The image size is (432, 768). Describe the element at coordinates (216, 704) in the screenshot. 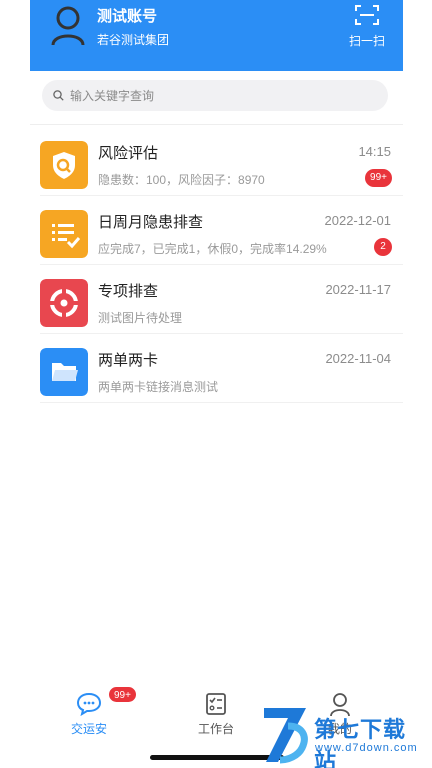

I see `clipboard-icon` at that location.